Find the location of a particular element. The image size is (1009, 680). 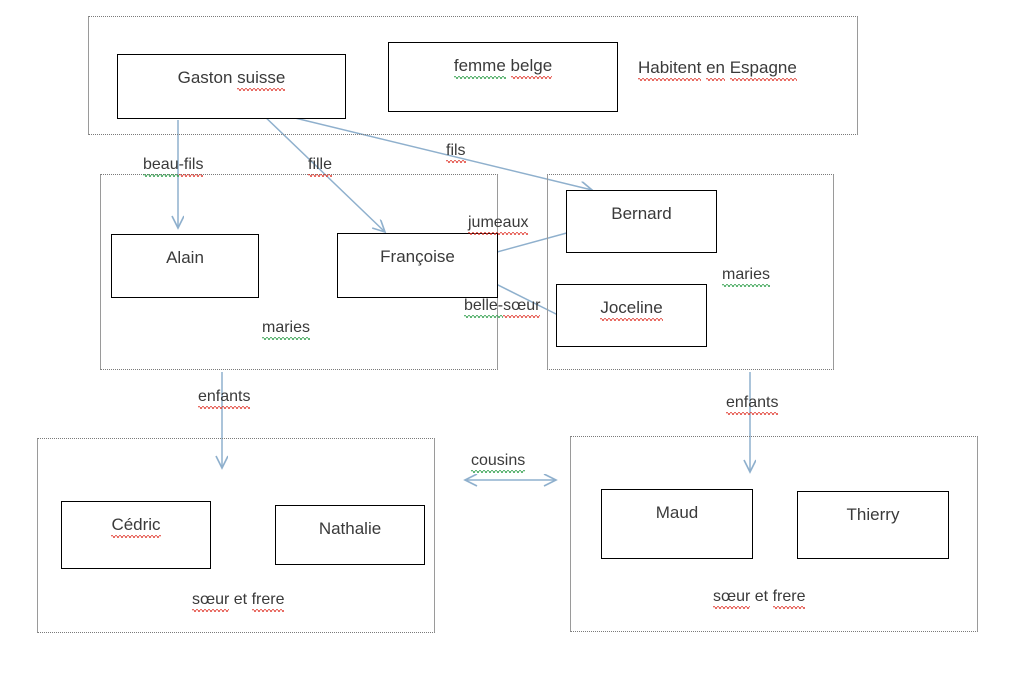

person-label-femme-belge: femme belge is located at coordinates (503, 67).